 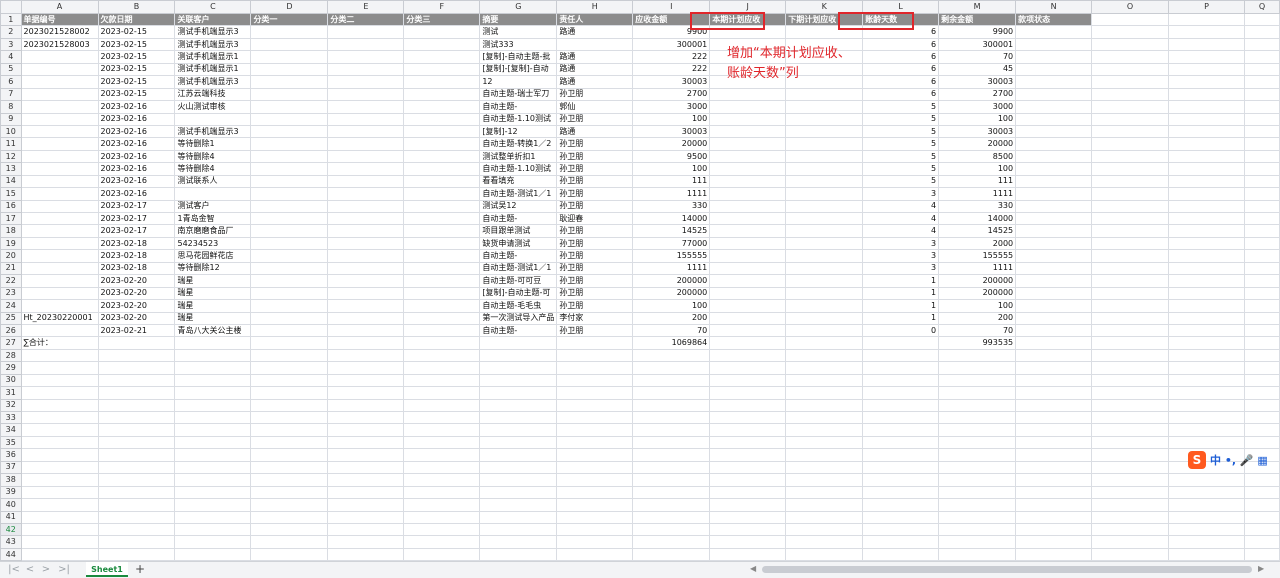 What do you see at coordinates (11, 505) in the screenshot?
I see `row-header-40: 40` at bounding box center [11, 505].